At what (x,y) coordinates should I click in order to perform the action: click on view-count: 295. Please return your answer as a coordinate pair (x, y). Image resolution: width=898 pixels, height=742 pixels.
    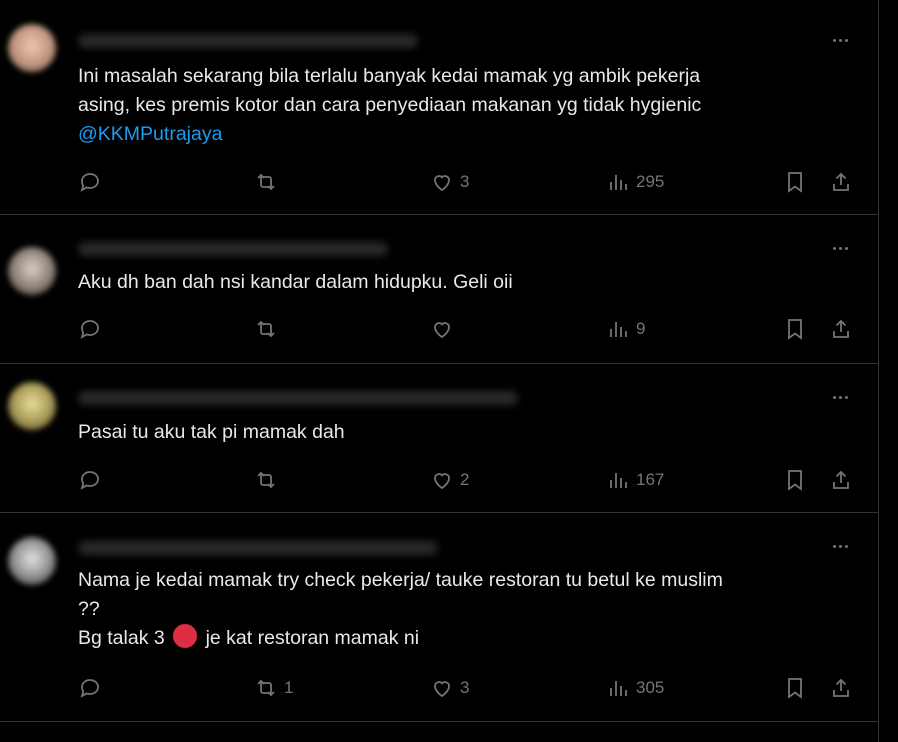
    Looking at the image, I should click on (650, 181).